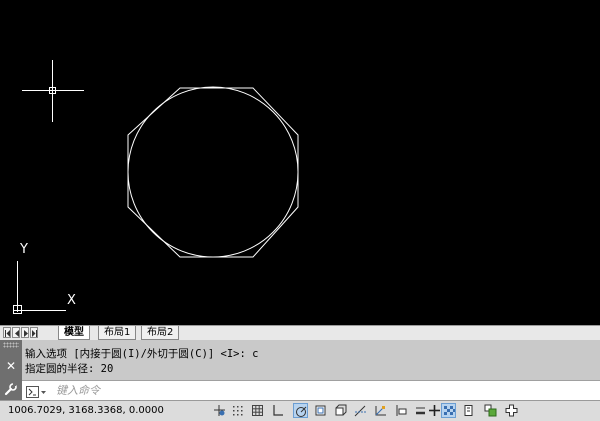 This screenshot has height=421, width=600. I want to click on quick-properties-icon, so click(468, 410).